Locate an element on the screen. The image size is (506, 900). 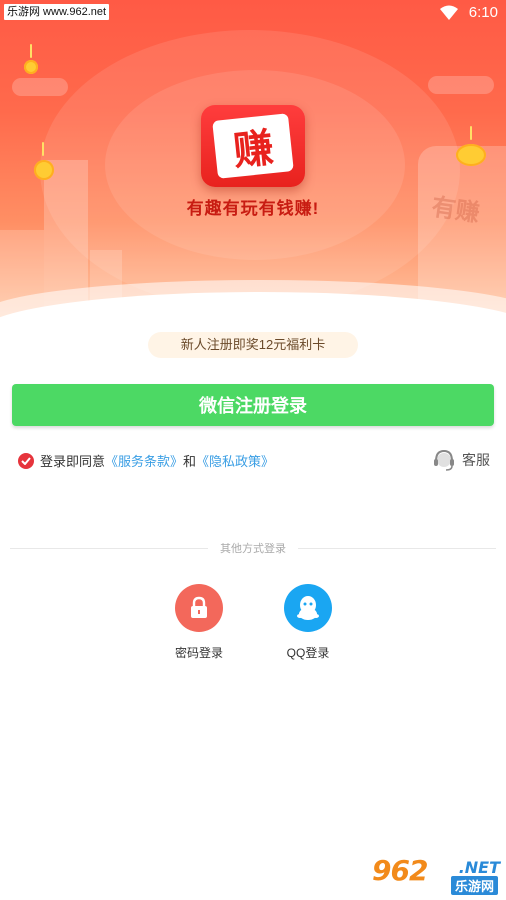
terms-of-service-link: 《服务条款》 is located at coordinates (144, 460).